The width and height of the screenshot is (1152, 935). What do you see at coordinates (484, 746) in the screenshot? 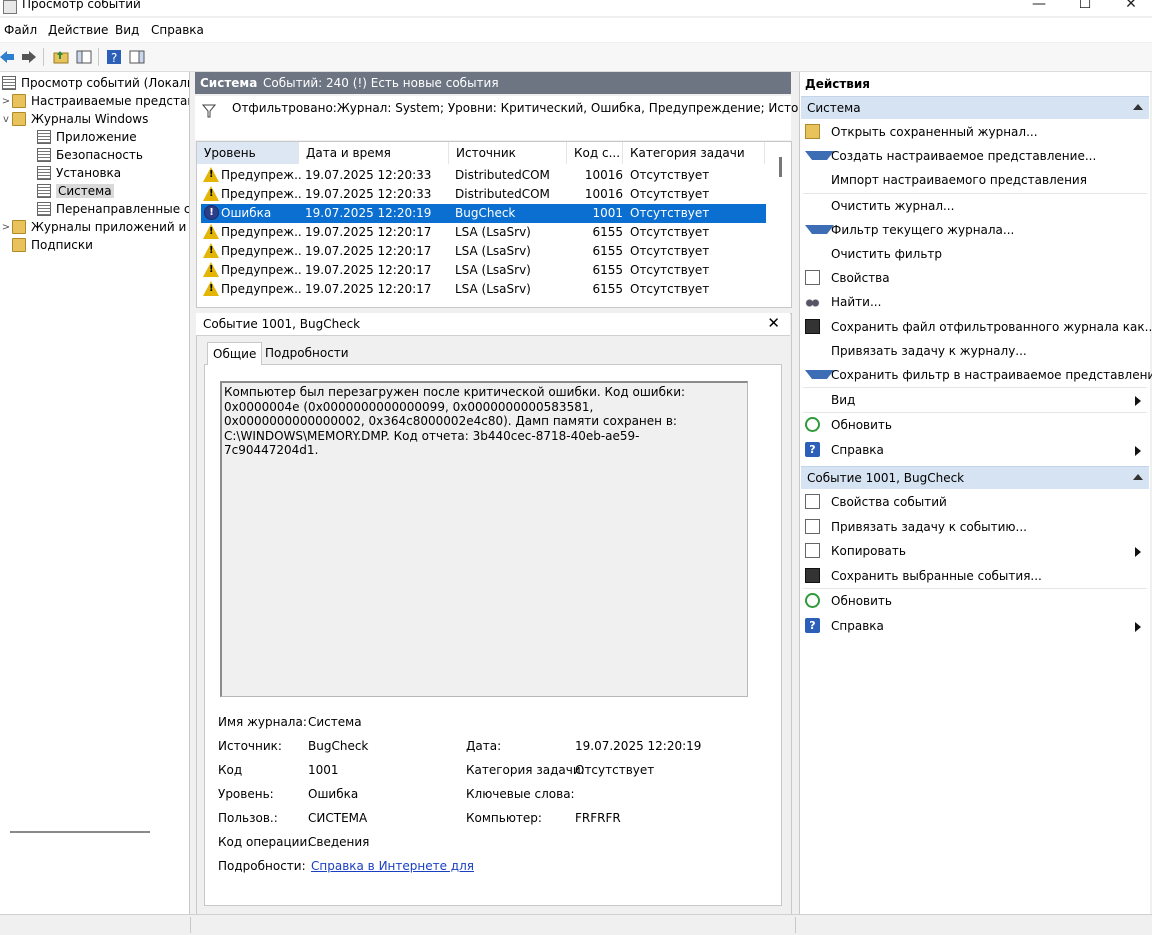
I see `date-label: Дата:` at bounding box center [484, 746].